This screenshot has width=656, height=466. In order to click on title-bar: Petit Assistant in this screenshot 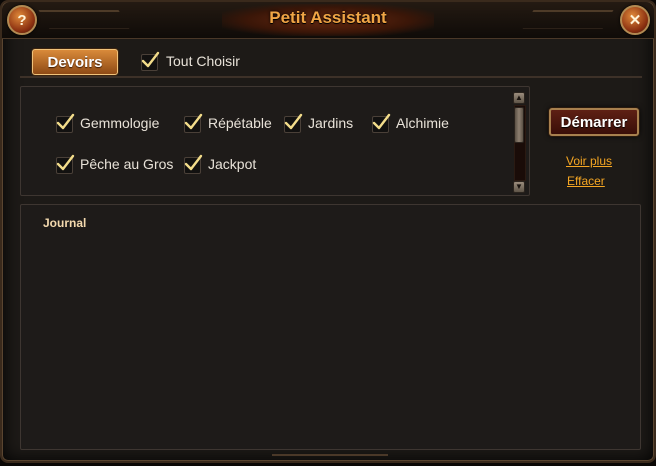, I will do `click(328, 20)`.